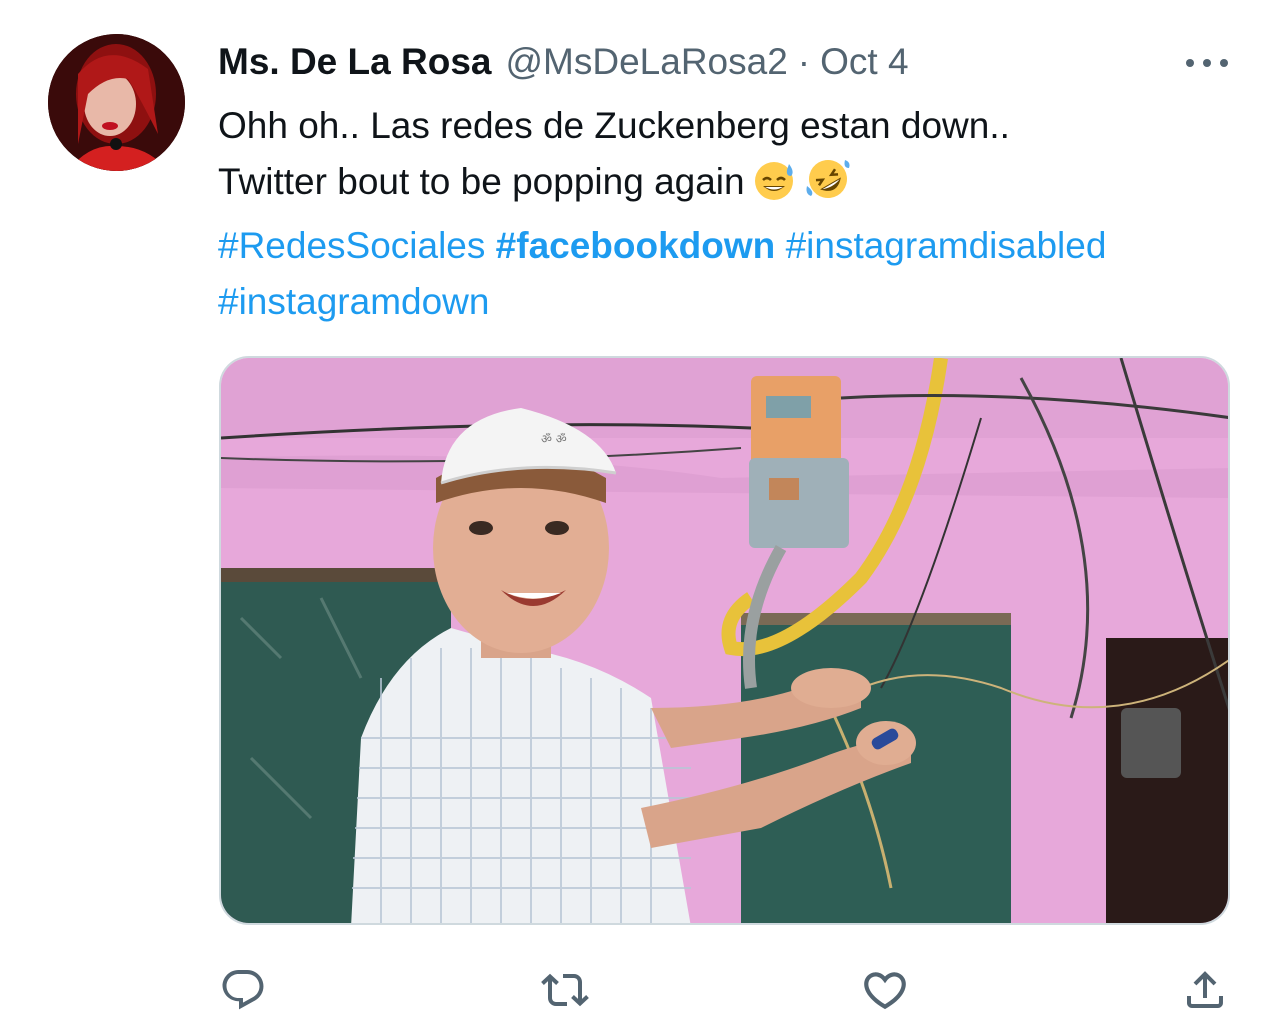  I want to click on tweet-actions-bar, so click(640, 991).